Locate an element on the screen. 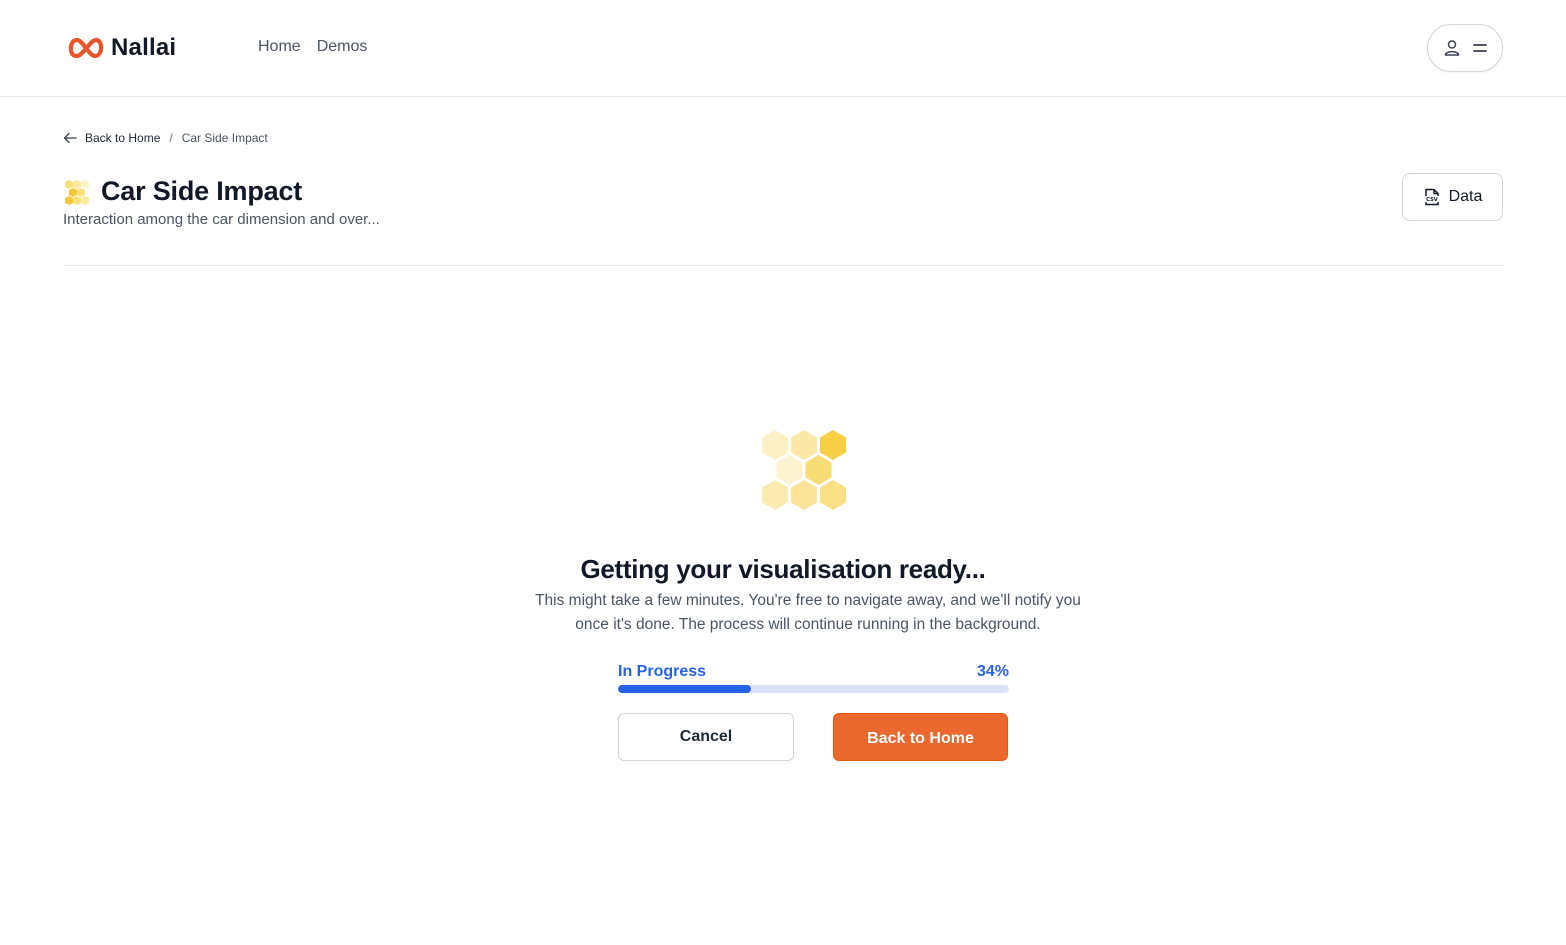  main-nav: Home Demos is located at coordinates (312, 47).